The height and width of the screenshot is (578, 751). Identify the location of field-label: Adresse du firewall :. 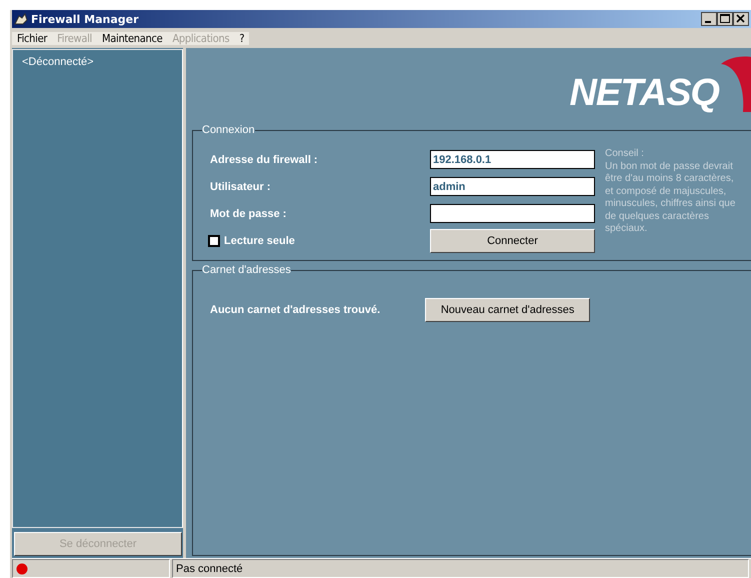
(264, 160).